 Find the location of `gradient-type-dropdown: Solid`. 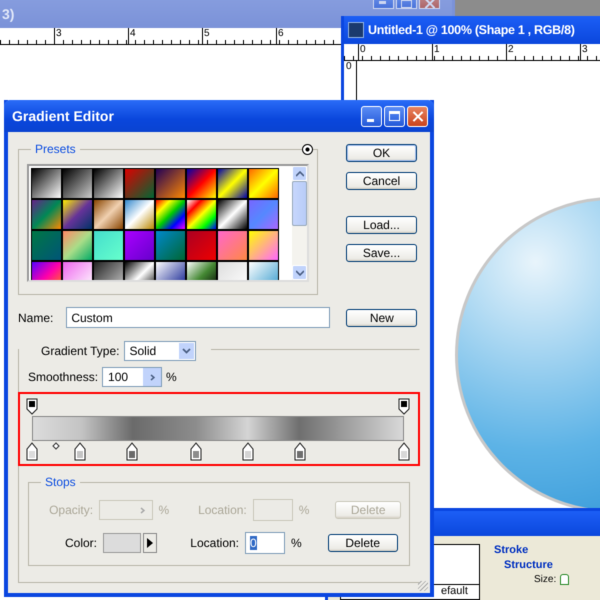

gradient-type-dropdown: Solid is located at coordinates (160, 351).